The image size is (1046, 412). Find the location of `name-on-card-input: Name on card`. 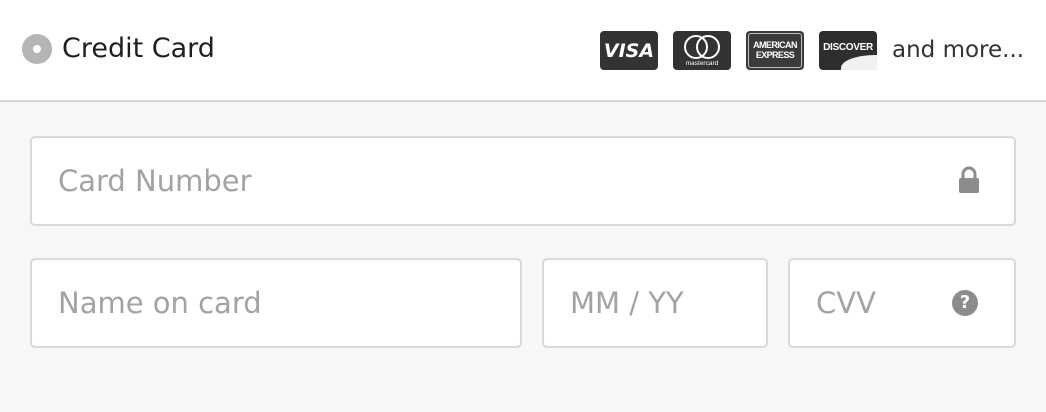

name-on-card-input: Name on card is located at coordinates (276, 303).